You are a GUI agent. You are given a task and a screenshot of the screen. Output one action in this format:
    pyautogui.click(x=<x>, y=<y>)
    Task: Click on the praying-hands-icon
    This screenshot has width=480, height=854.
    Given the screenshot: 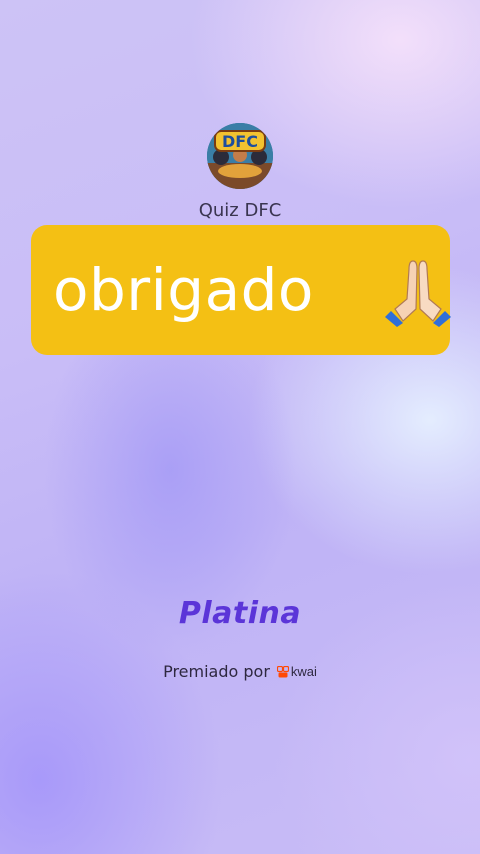 What is the action you would take?
    pyautogui.click(x=418, y=293)
    